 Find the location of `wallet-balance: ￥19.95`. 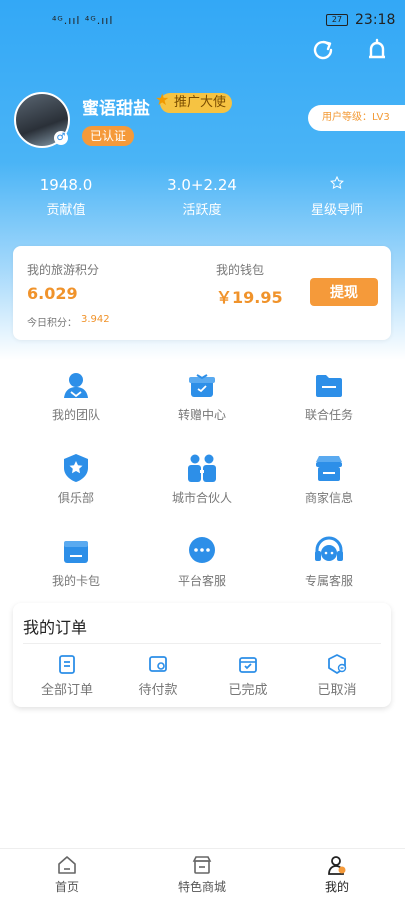

wallet-balance: ￥19.95 is located at coordinates (249, 297).